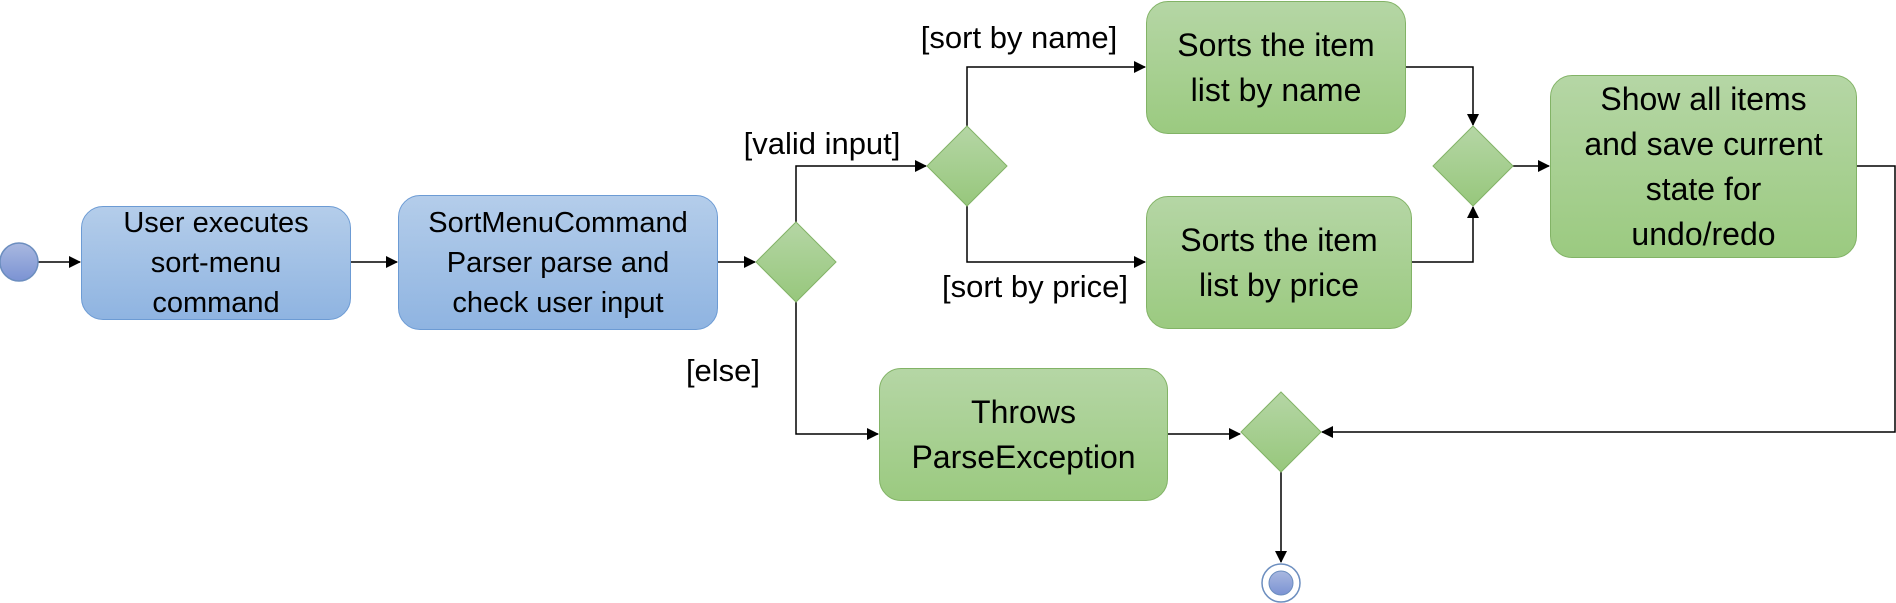 The height and width of the screenshot is (603, 1896). I want to click on guard-valid-input: [valid input], so click(822, 143).